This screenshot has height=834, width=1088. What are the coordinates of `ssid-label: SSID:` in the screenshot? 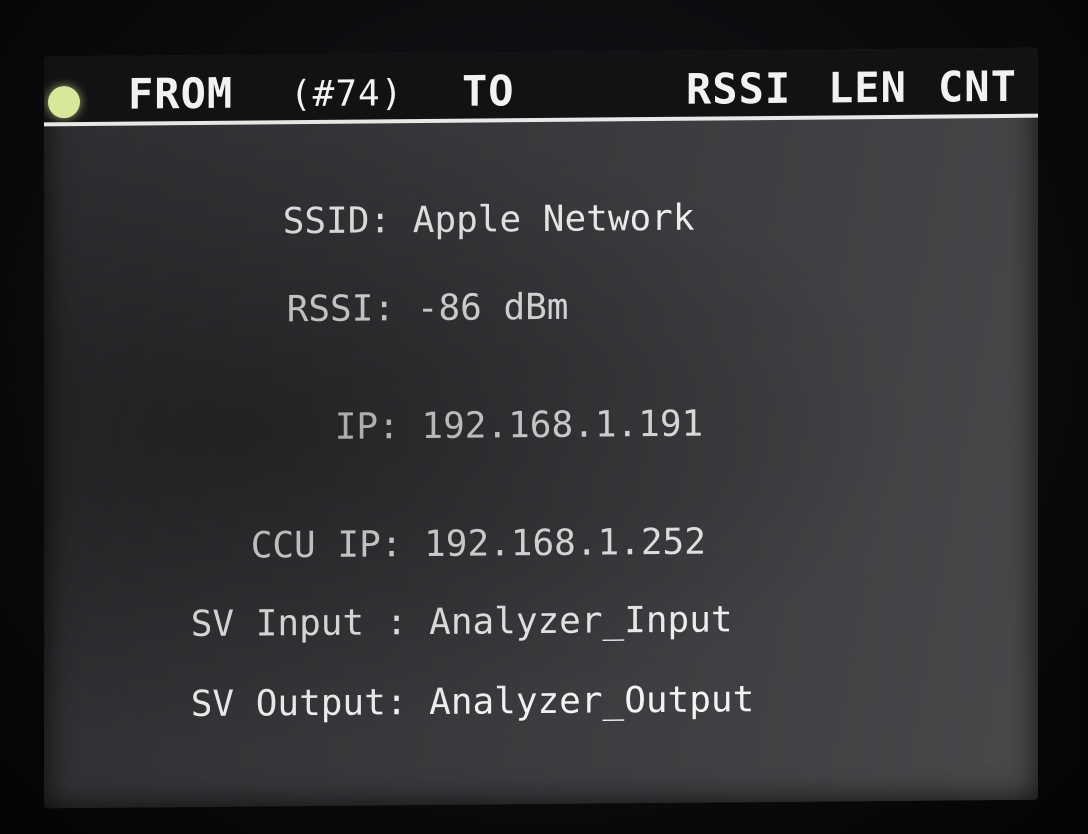 It's located at (337, 221).